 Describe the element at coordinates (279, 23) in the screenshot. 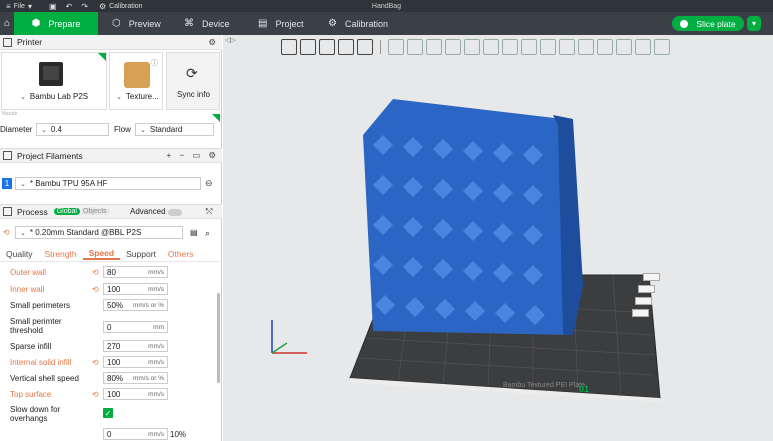

I see `tab-project: ▤ Project` at that location.